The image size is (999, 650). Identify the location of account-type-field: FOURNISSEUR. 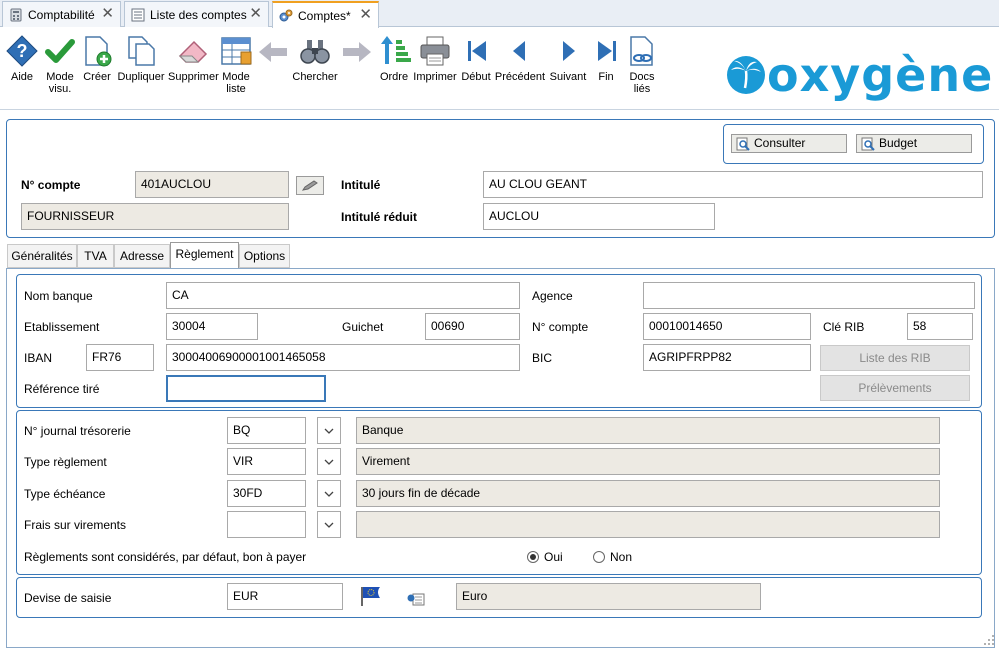
(155, 216).